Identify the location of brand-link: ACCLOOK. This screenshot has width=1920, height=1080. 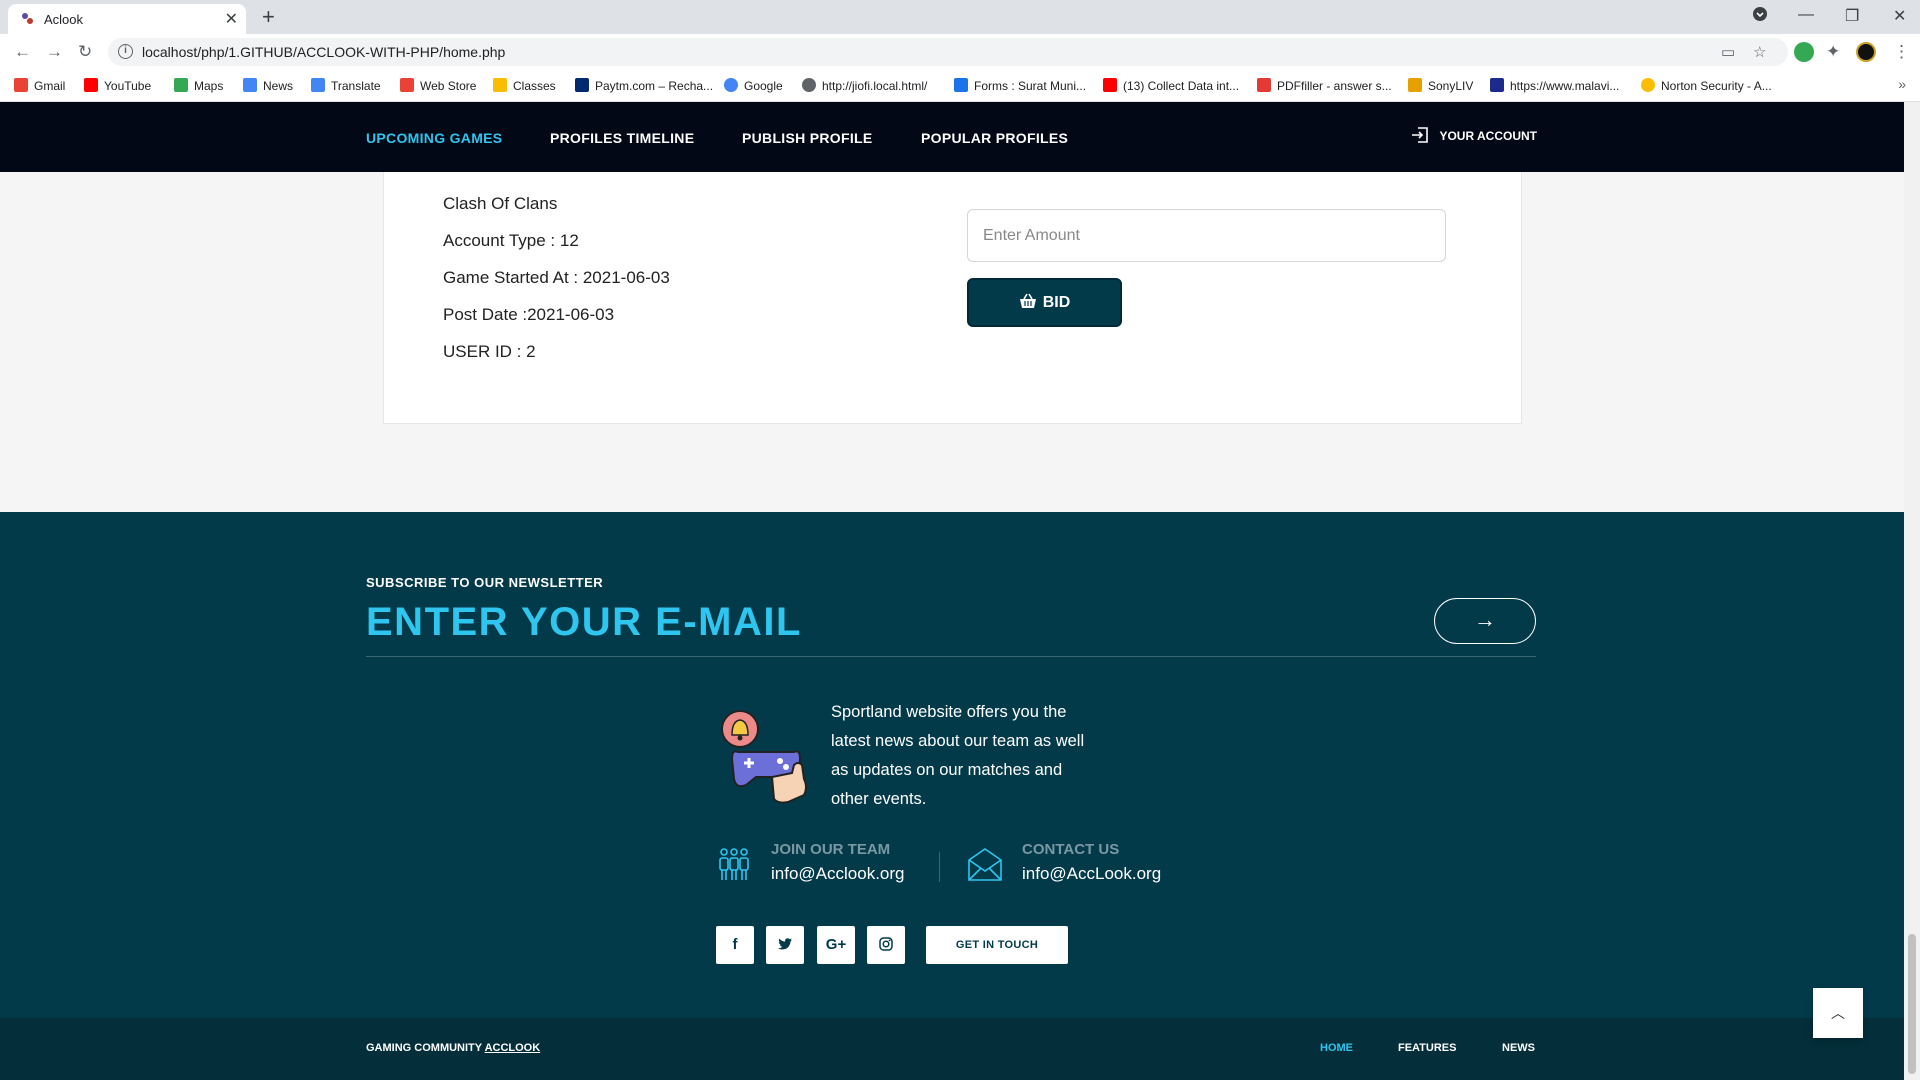
(513, 1048).